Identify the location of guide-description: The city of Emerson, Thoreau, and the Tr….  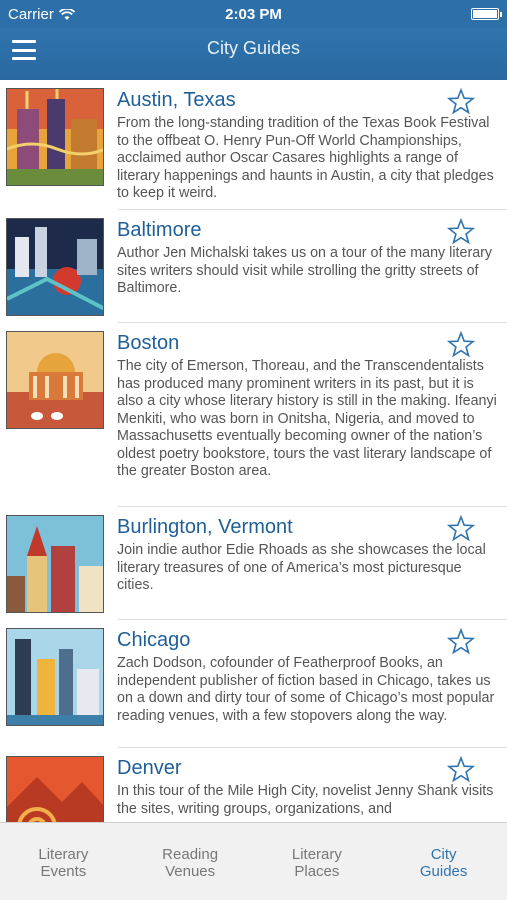
(307, 418).